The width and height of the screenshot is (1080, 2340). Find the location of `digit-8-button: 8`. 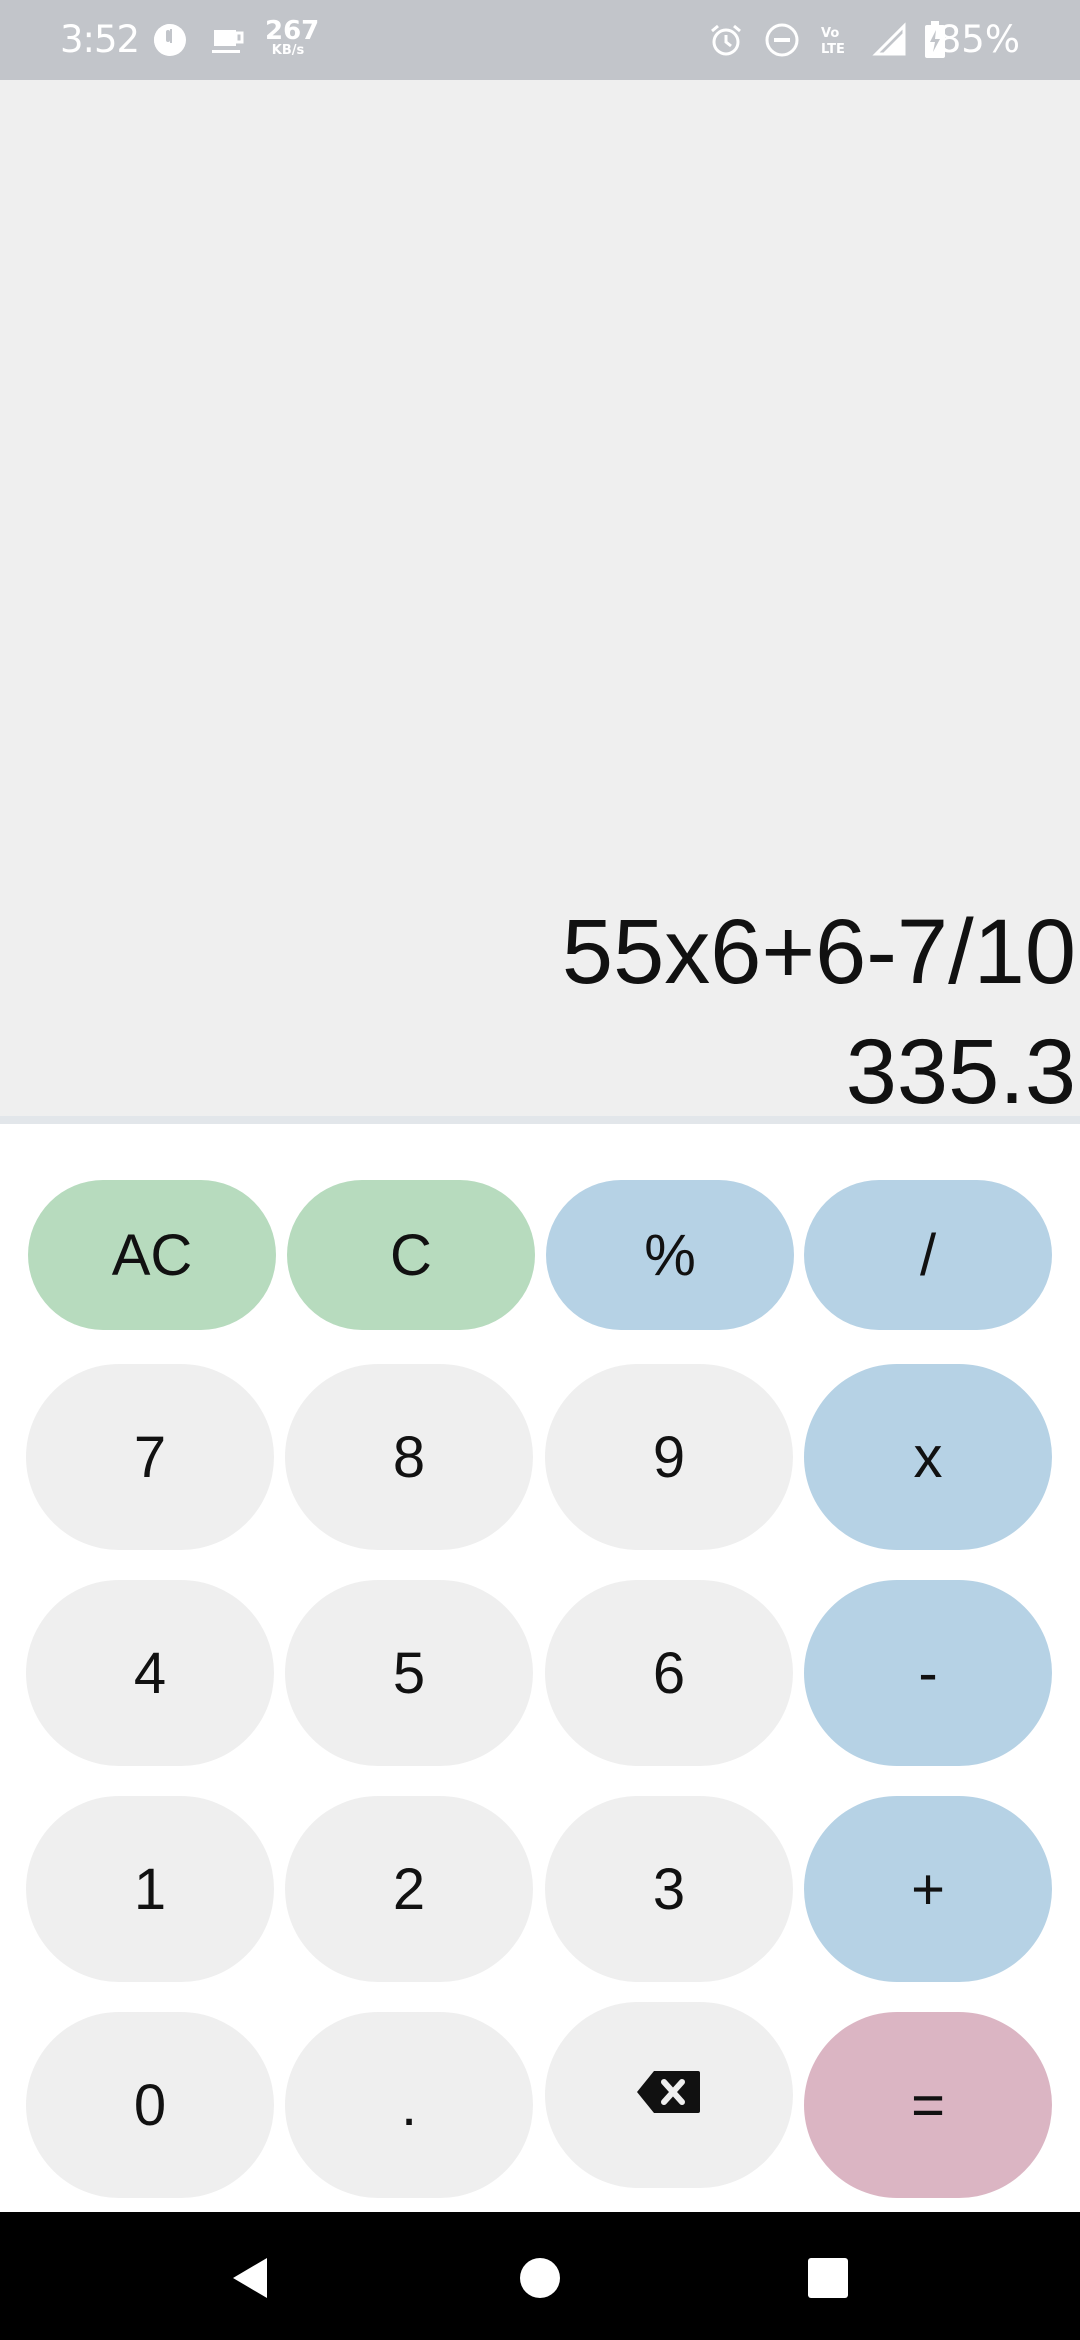

digit-8-button: 8 is located at coordinates (409, 1457).